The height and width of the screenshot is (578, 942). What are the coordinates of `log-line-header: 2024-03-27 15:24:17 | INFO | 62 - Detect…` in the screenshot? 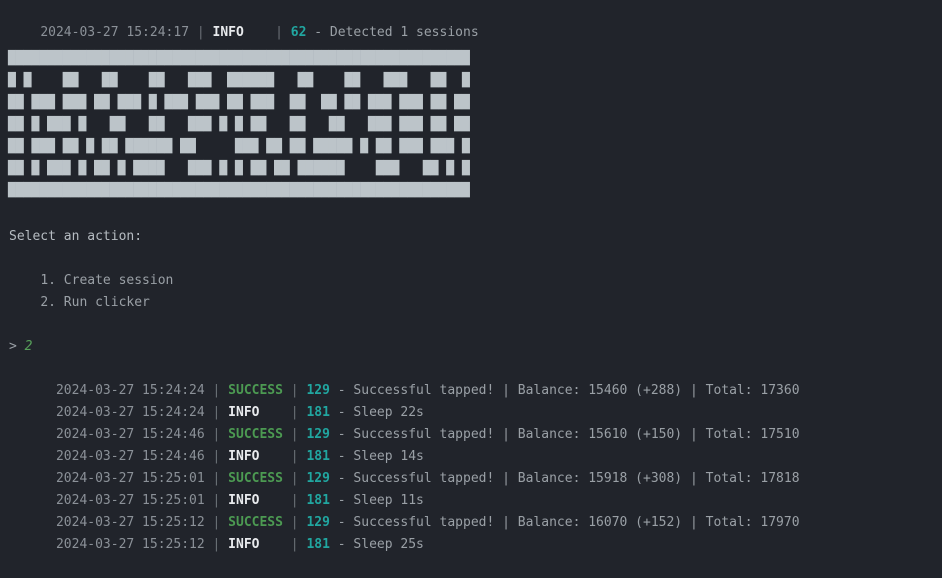 It's located at (471, 20).